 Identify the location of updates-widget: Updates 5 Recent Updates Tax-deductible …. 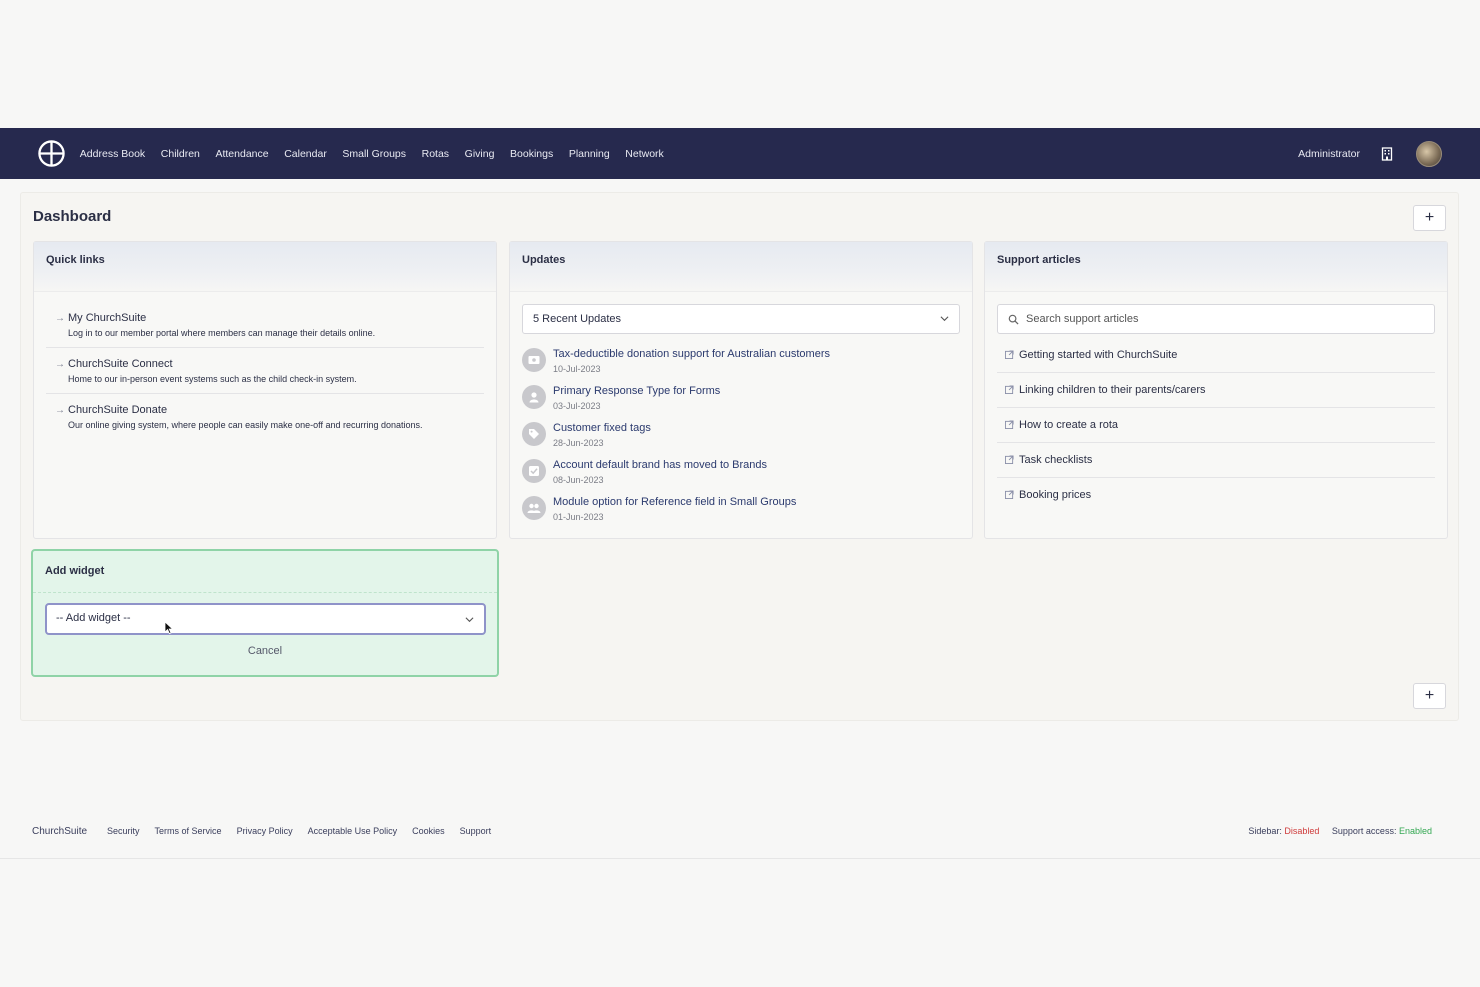
(741, 390).